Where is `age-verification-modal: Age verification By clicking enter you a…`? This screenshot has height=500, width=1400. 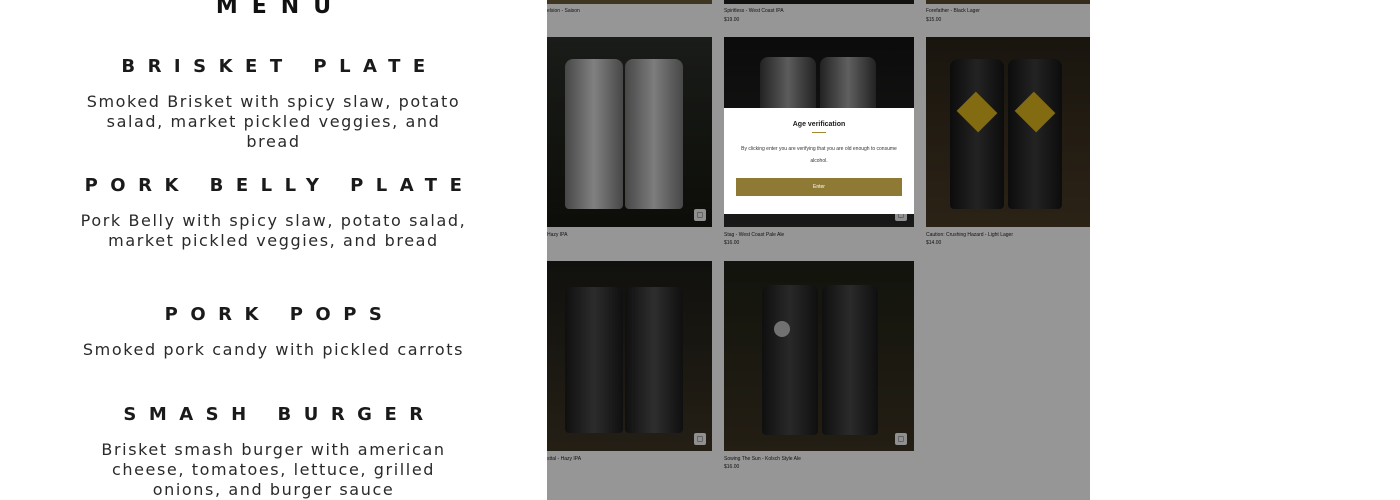
age-verification-modal: Age verification By clicking enter you a… is located at coordinates (819, 161).